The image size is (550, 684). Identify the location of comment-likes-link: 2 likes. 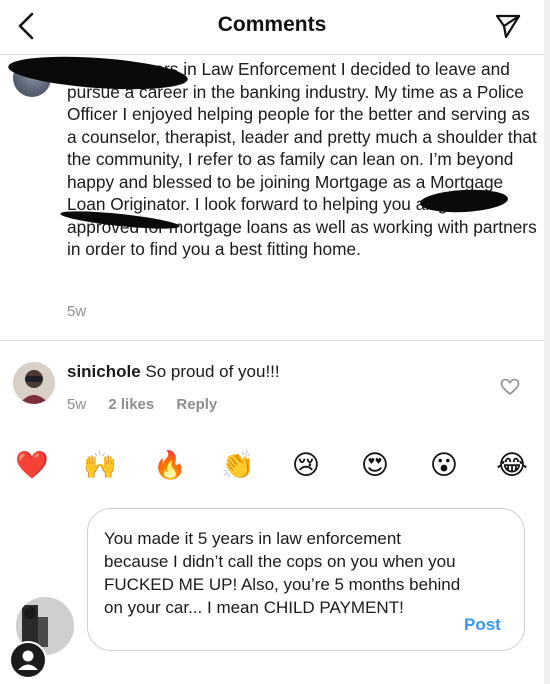
(131, 404).